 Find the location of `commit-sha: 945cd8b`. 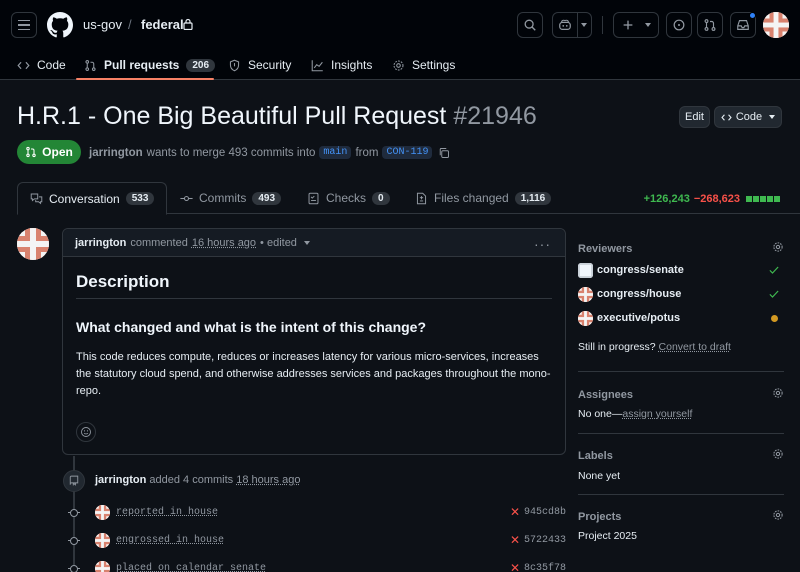

commit-sha: 945cd8b is located at coordinates (545, 512).